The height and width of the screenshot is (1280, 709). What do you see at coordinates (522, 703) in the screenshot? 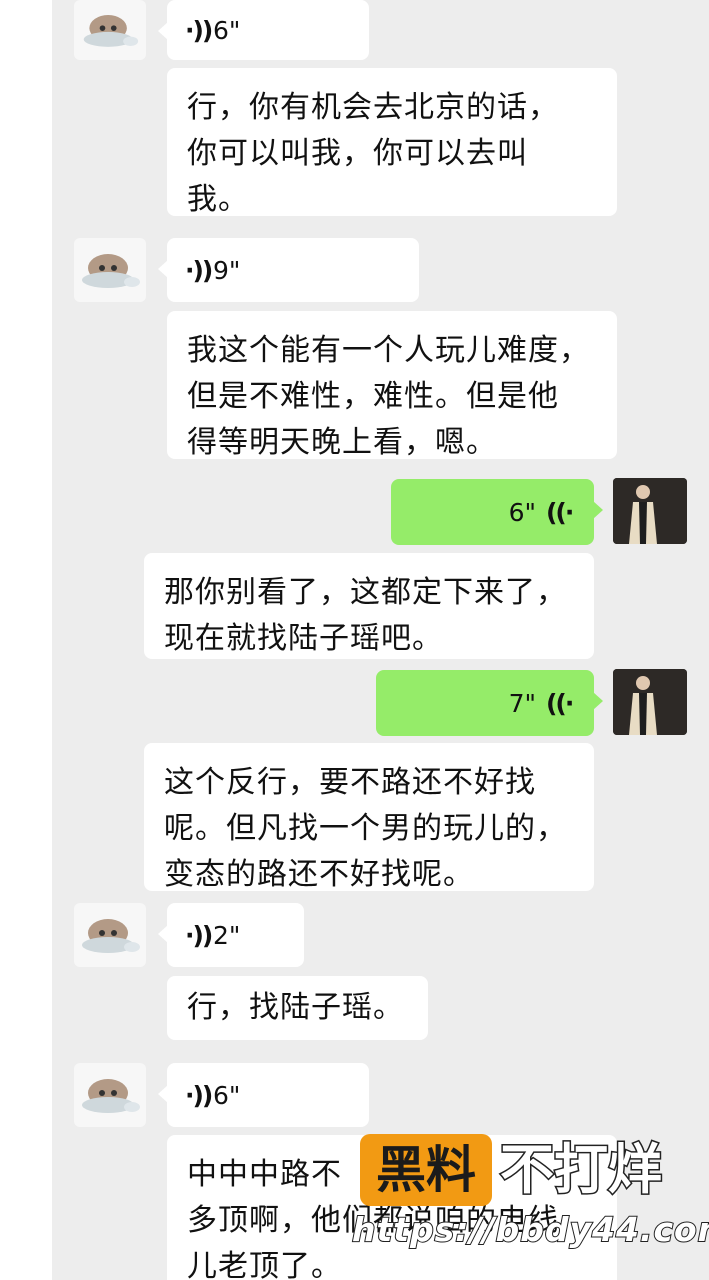
I see `voice-duration: 7"` at bounding box center [522, 703].